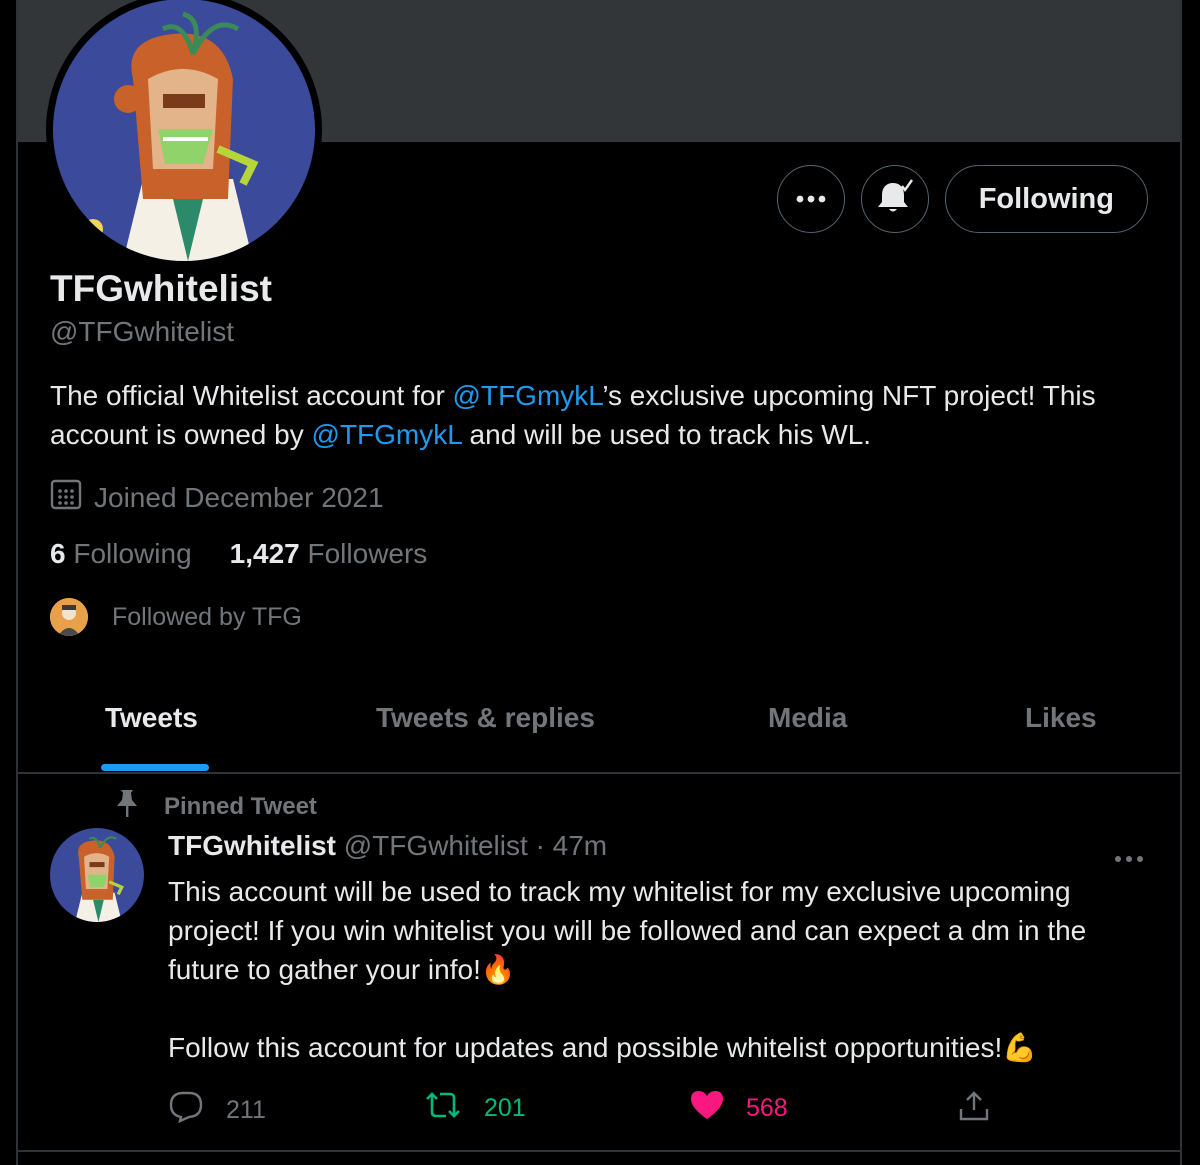  I want to click on avatar-image, so click(184, 130).